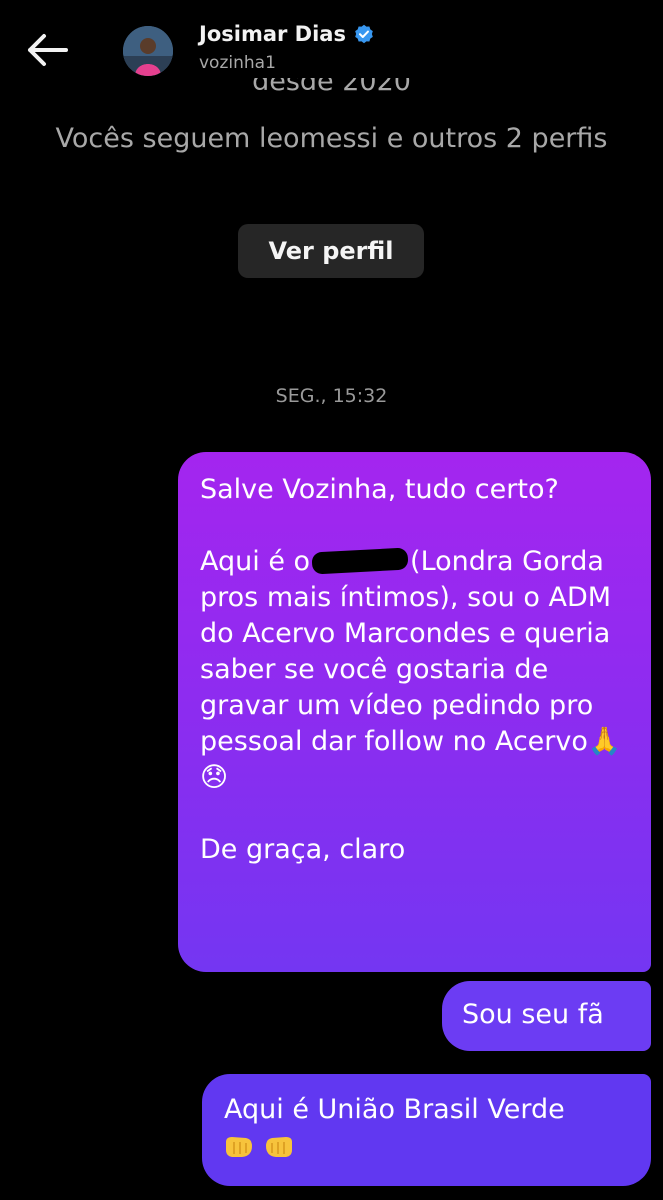 Image resolution: width=663 pixels, height=1200 pixels. What do you see at coordinates (303, 849) in the screenshot?
I see `message-paragraph: De graça, claro` at bounding box center [303, 849].